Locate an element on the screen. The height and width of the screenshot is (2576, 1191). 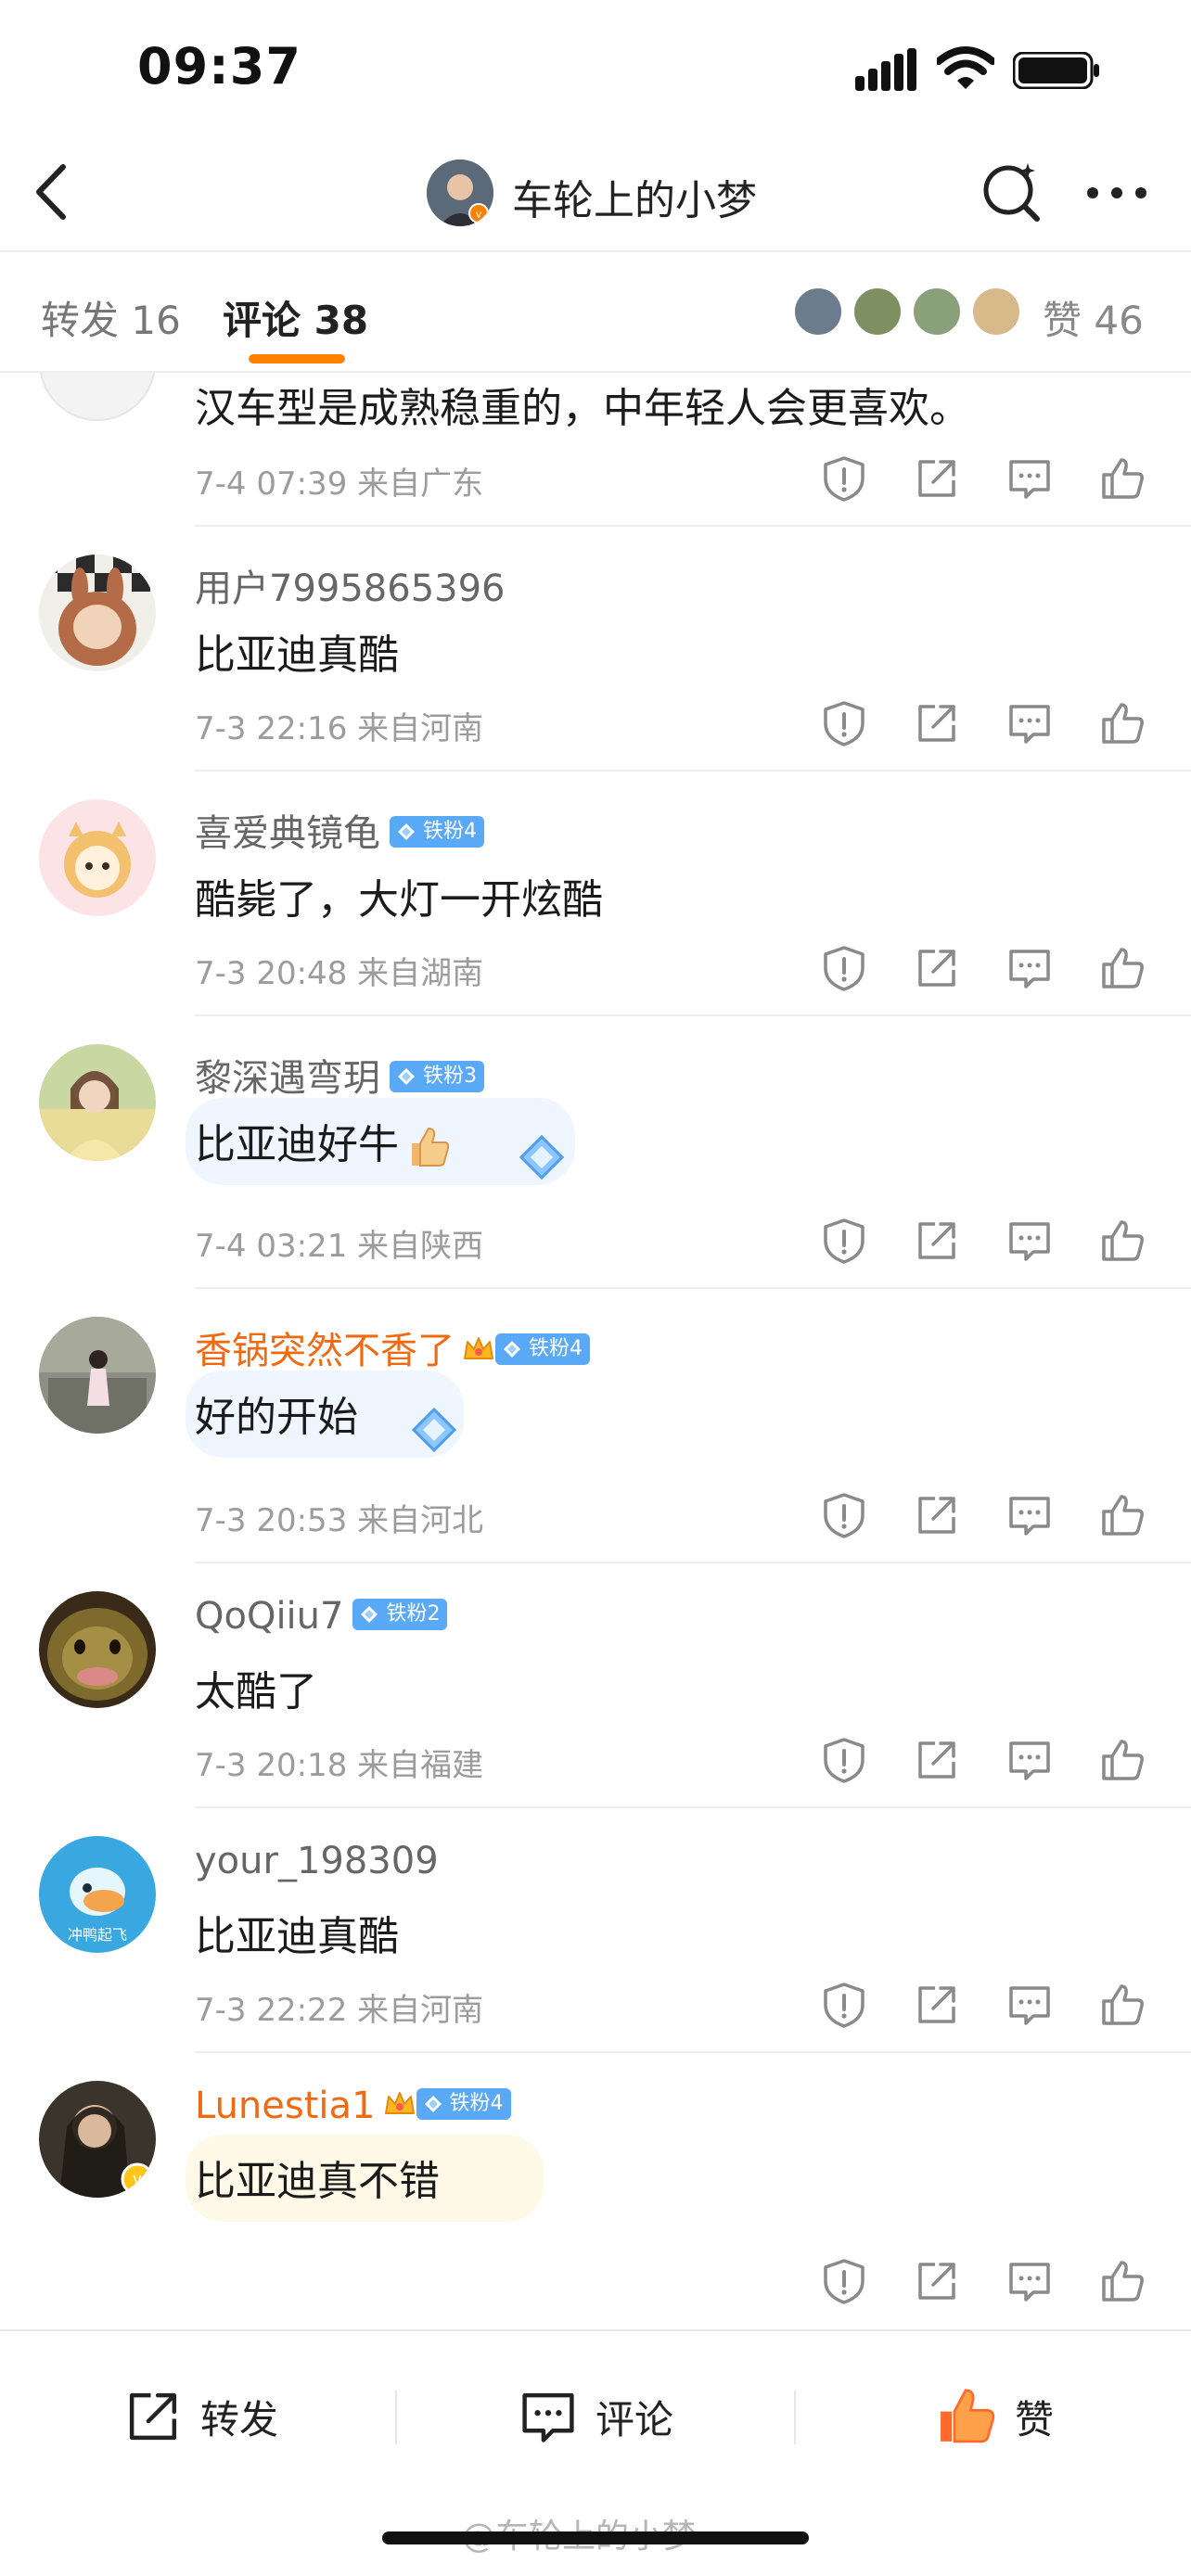
comment-item: 用户7995865396 比亚迪真酷 7-3 22:16 来自河南 is located at coordinates (595, 649).